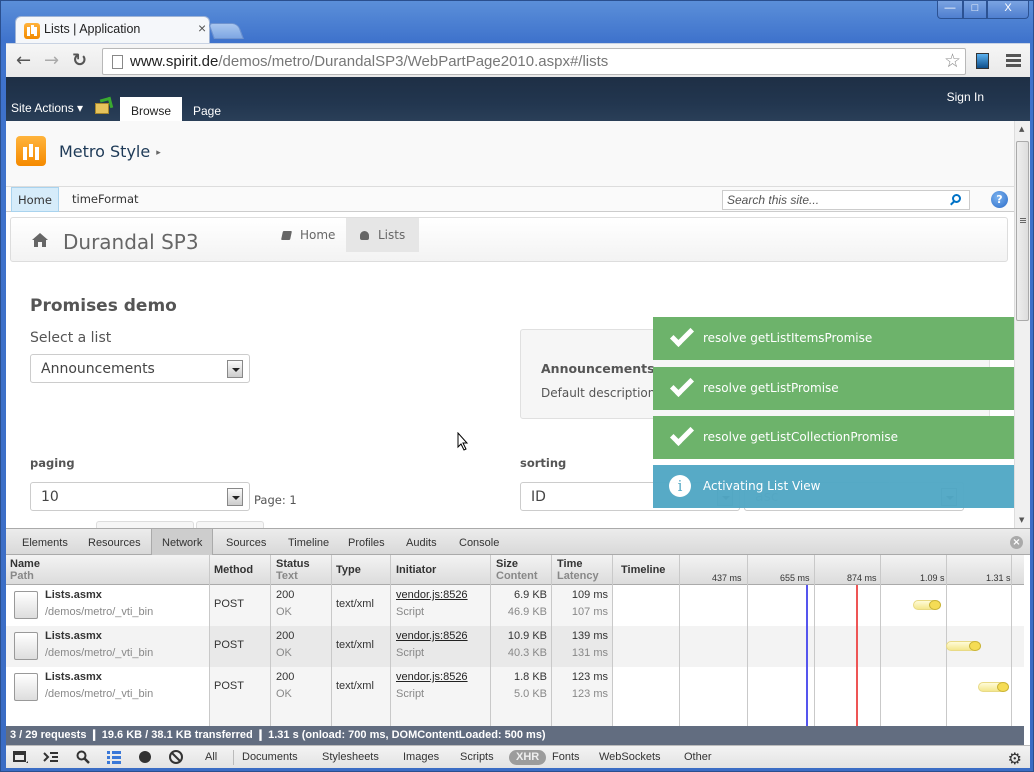  What do you see at coordinates (20, 757) in the screenshot?
I see `dock-icon` at bounding box center [20, 757].